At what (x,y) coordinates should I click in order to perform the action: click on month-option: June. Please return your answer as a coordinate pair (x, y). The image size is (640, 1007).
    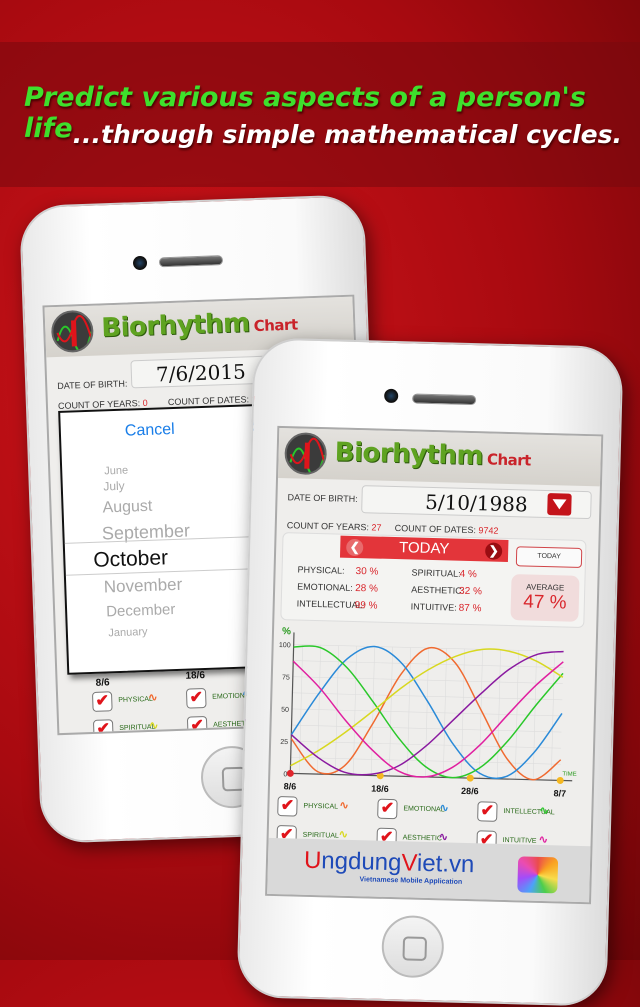
    Looking at the image, I should click on (116, 471).